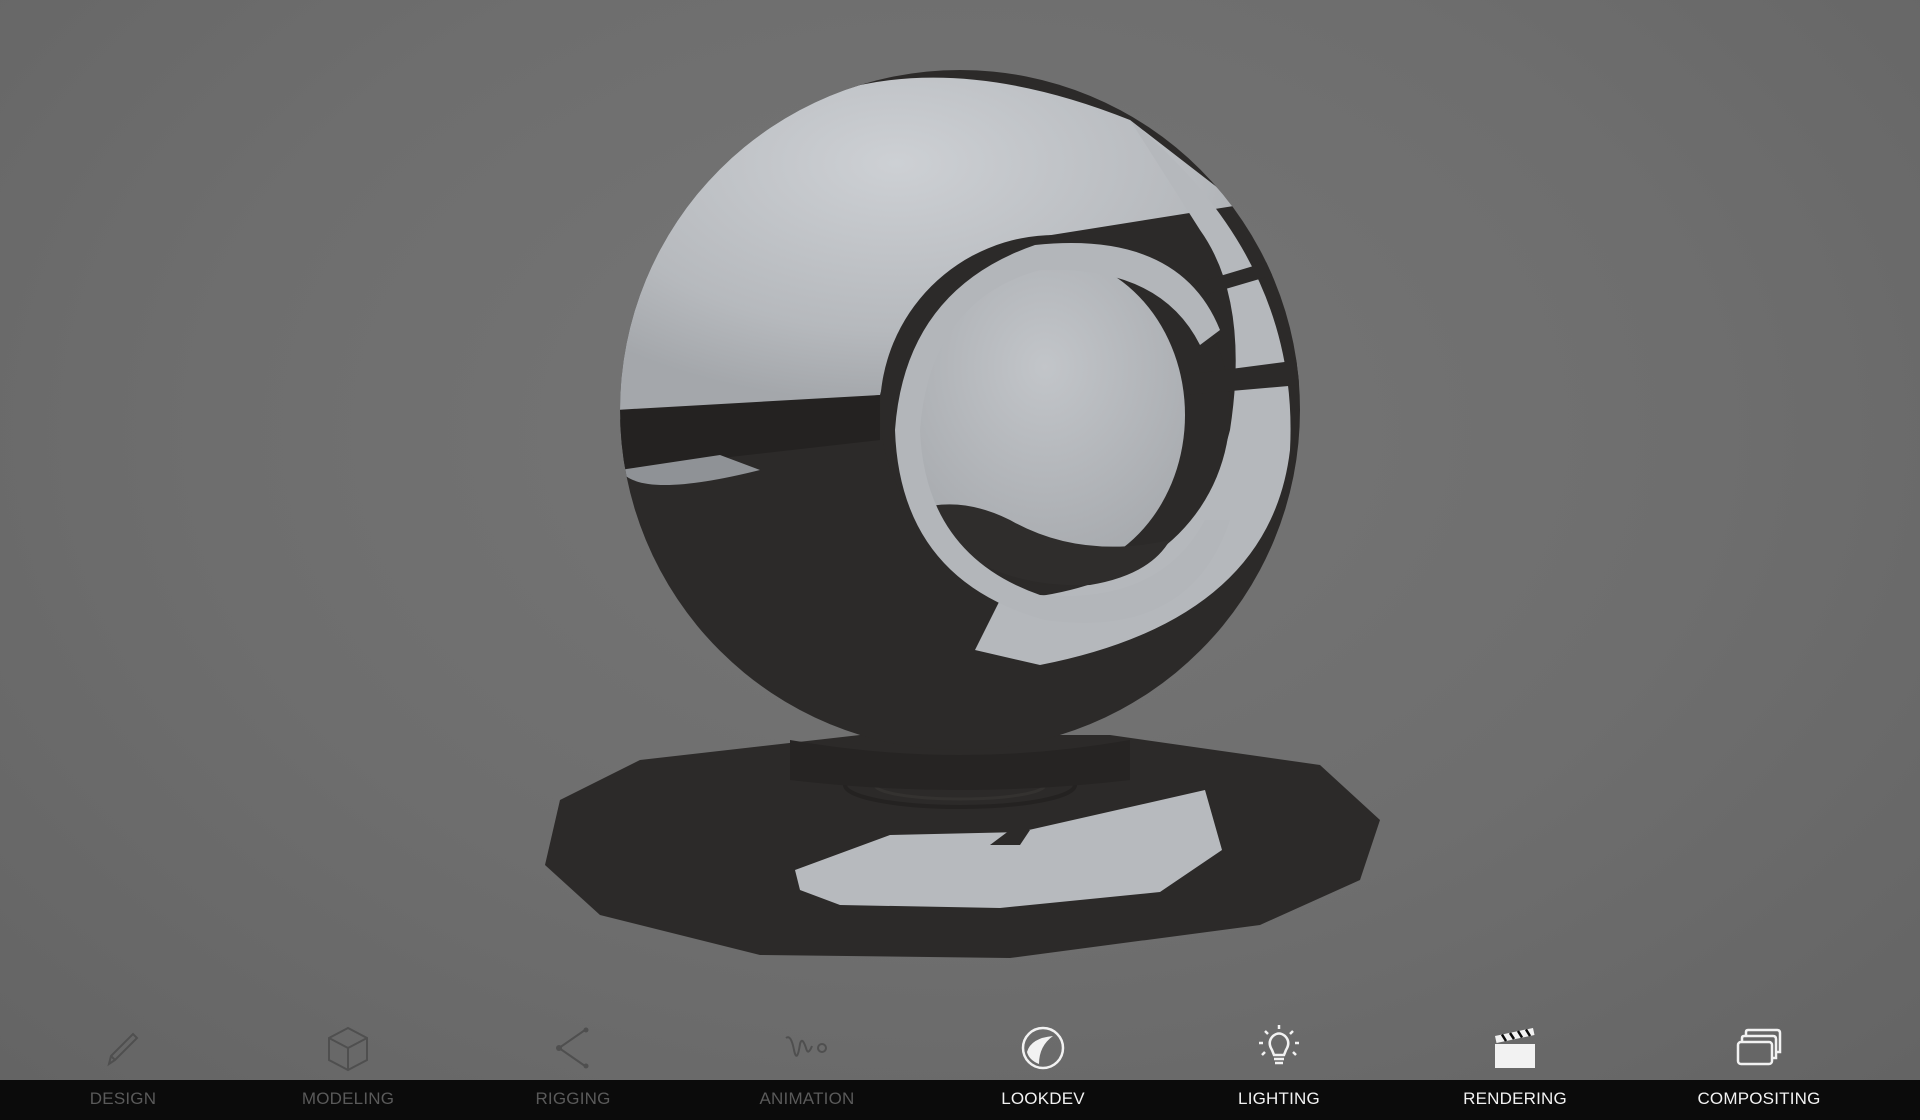 Image resolution: width=1920 pixels, height=1120 pixels. I want to click on shaded-sphere-icon, so click(1043, 1048).